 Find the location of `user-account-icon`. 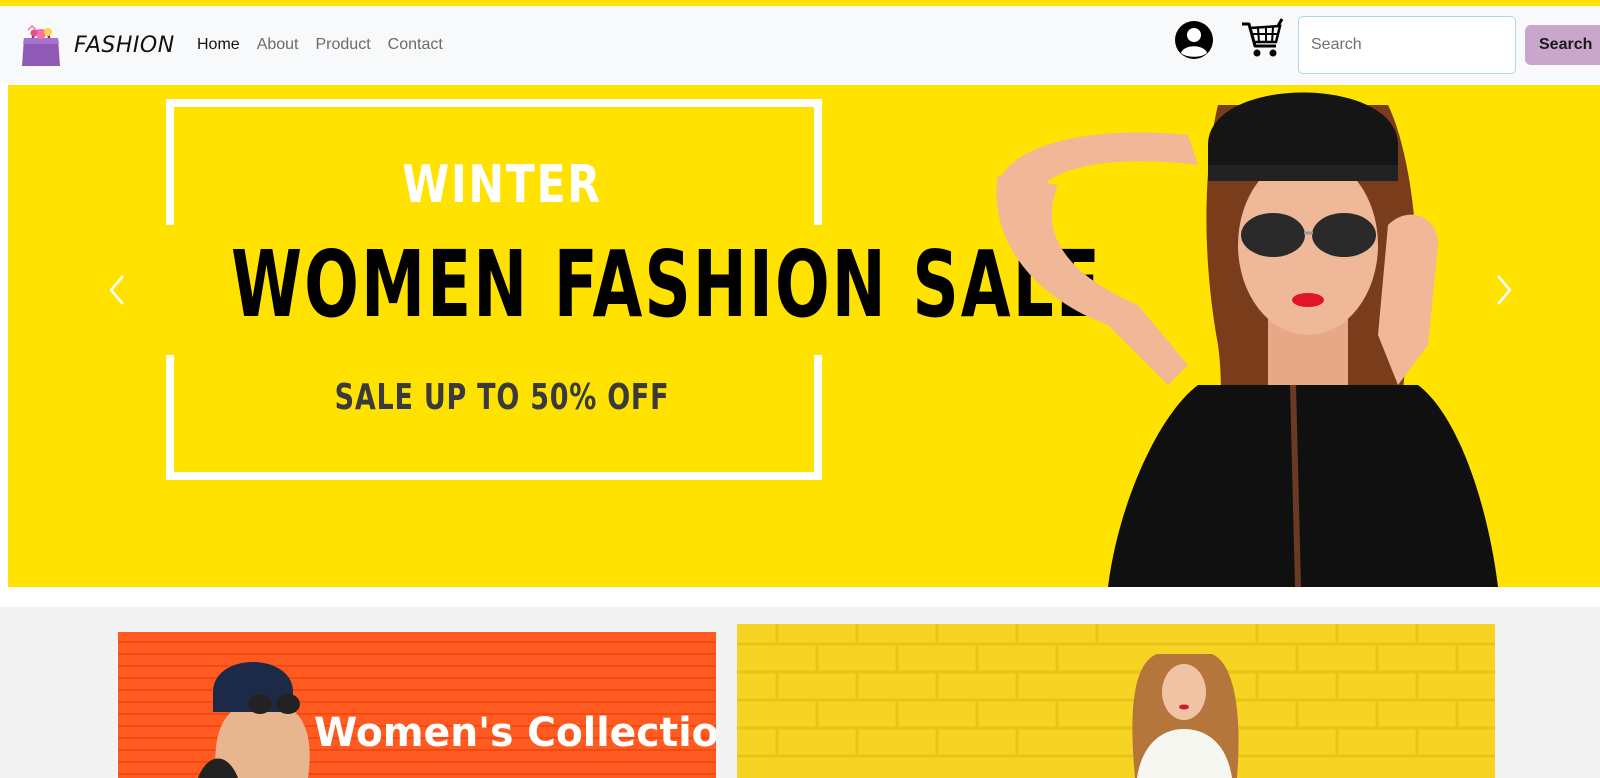

user-account-icon is located at coordinates (1194, 40).